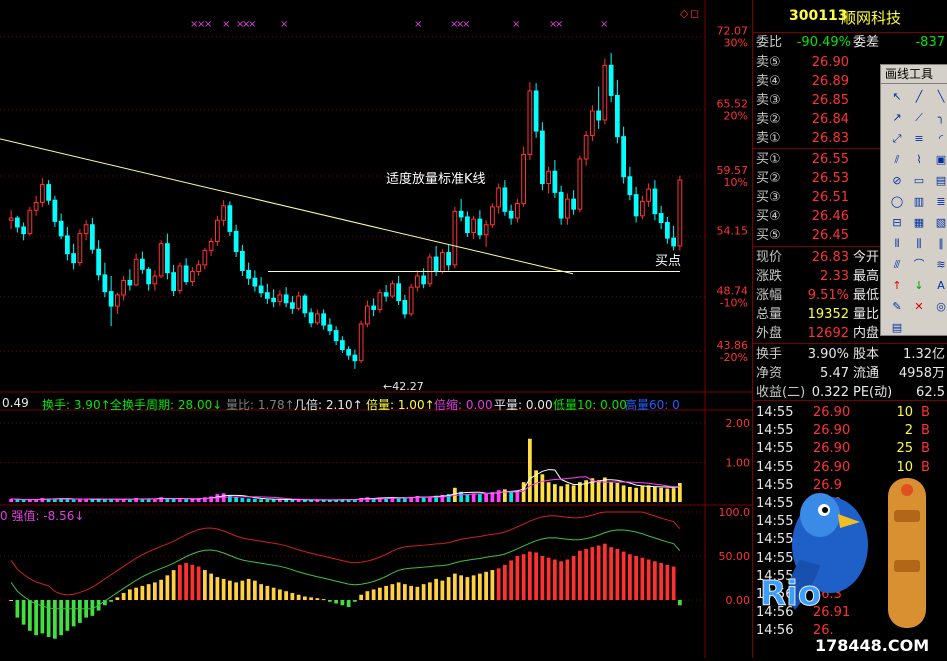 The height and width of the screenshot is (661, 947). I want to click on channel-tool-icon: ≡, so click(919, 139).